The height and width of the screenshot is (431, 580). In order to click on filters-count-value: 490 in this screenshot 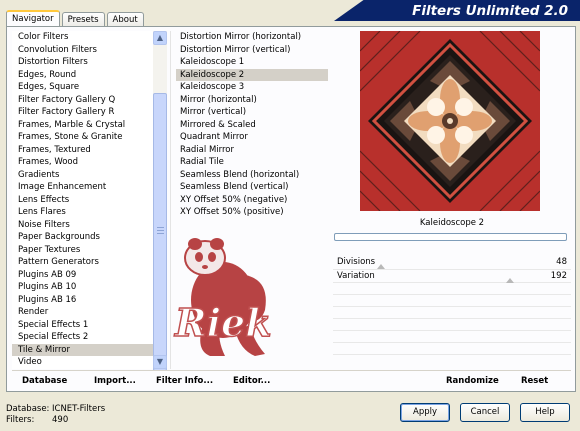, I will do `click(60, 419)`.